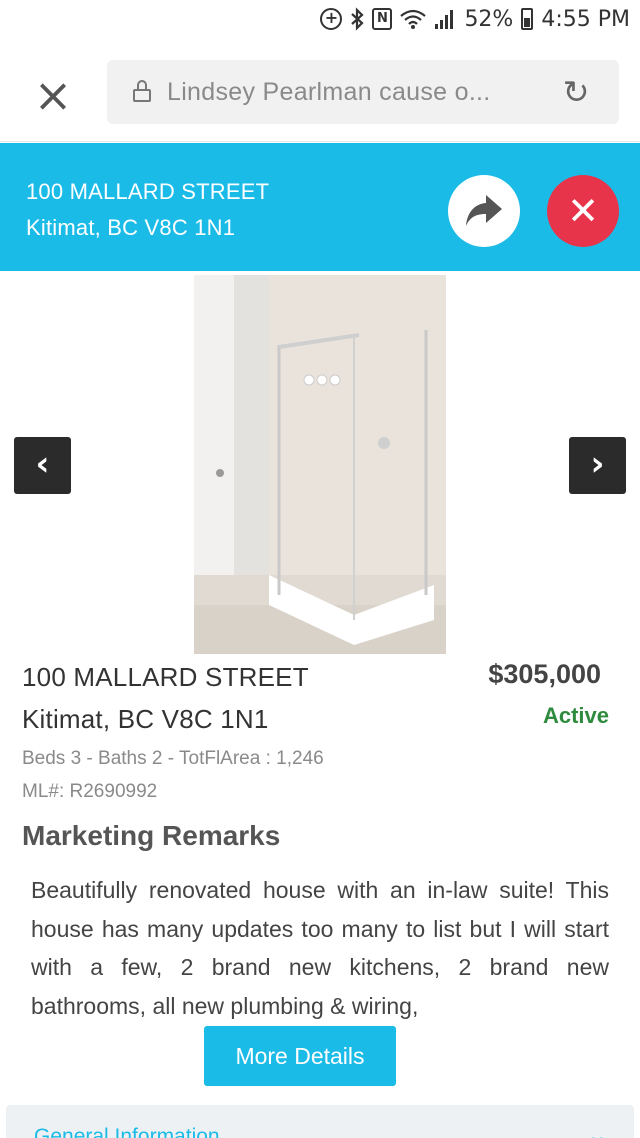 The width and height of the screenshot is (640, 1138). I want to click on clock: 4:55 PM, so click(585, 19).